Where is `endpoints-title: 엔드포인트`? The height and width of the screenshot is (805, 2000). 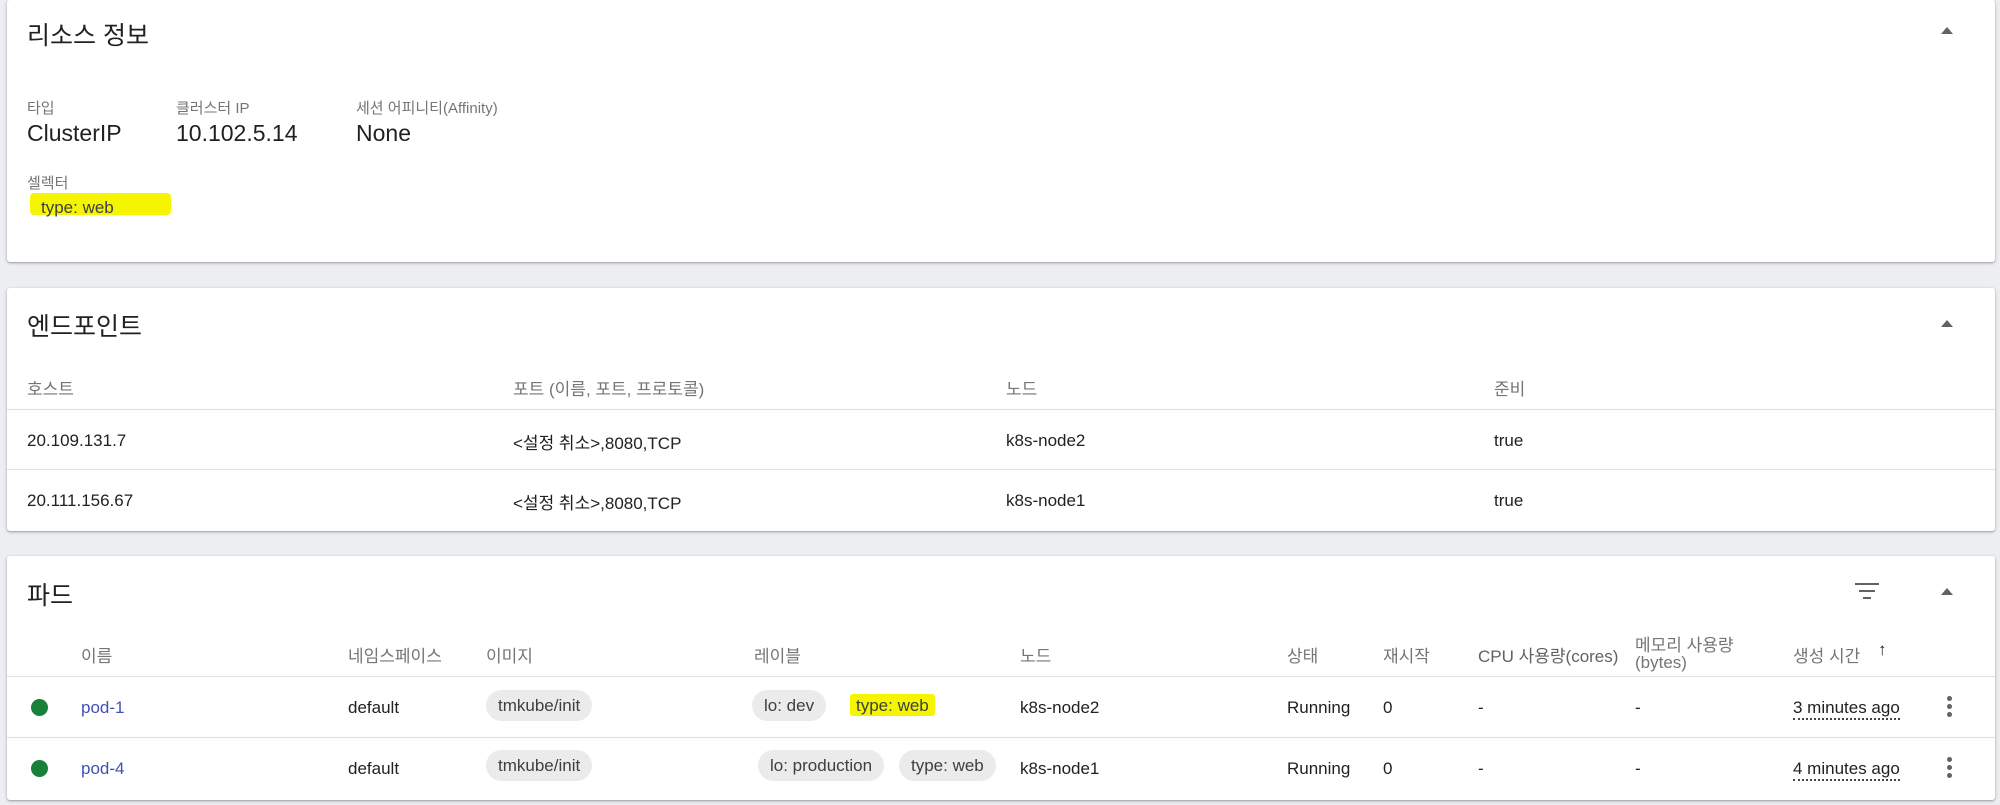
endpoints-title: 엔드포인트 is located at coordinates (85, 327).